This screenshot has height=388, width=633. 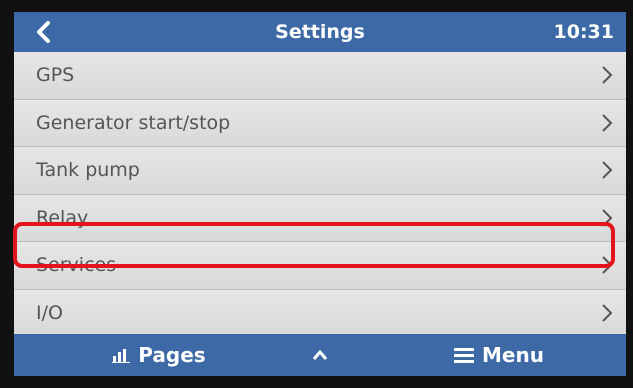 I want to click on hamburger-icon, so click(x=464, y=355).